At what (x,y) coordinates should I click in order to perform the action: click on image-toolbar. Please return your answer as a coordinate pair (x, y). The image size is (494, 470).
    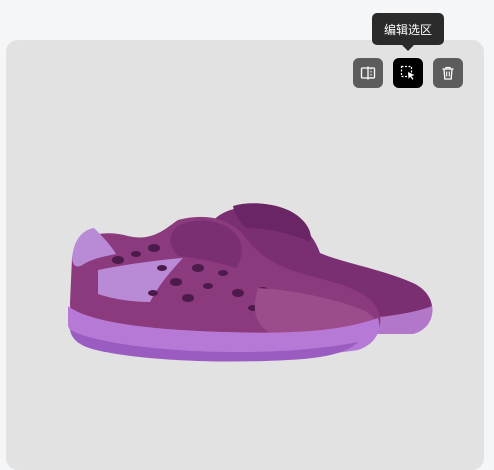
    Looking at the image, I should click on (408, 73).